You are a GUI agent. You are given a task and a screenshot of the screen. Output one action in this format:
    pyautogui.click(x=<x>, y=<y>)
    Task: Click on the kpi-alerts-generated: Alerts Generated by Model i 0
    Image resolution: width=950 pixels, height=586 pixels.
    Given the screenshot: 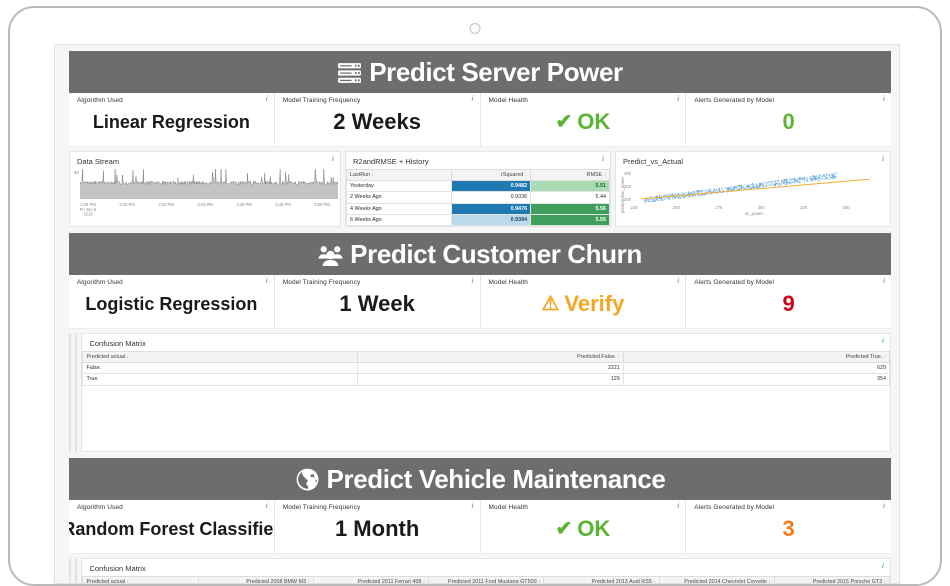 What is the action you would take?
    pyautogui.click(x=788, y=119)
    